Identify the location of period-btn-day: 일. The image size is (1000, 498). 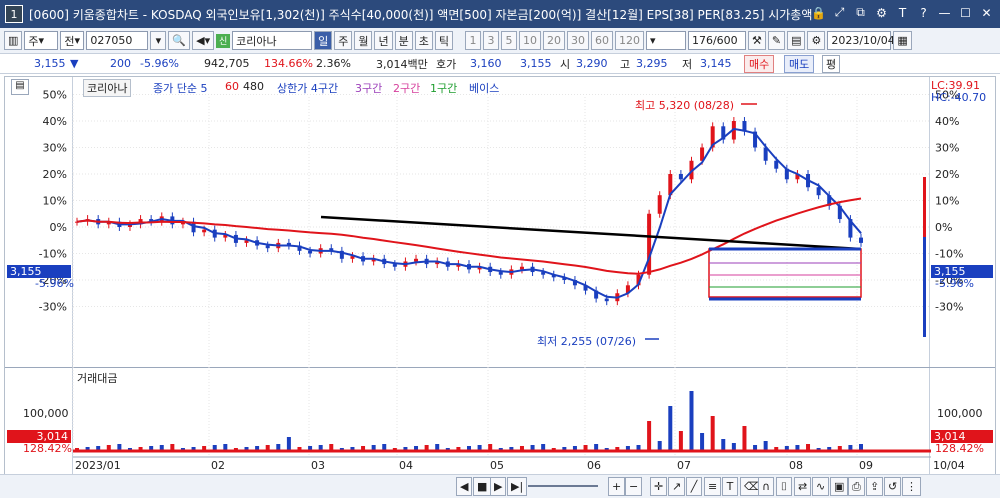
(323, 40).